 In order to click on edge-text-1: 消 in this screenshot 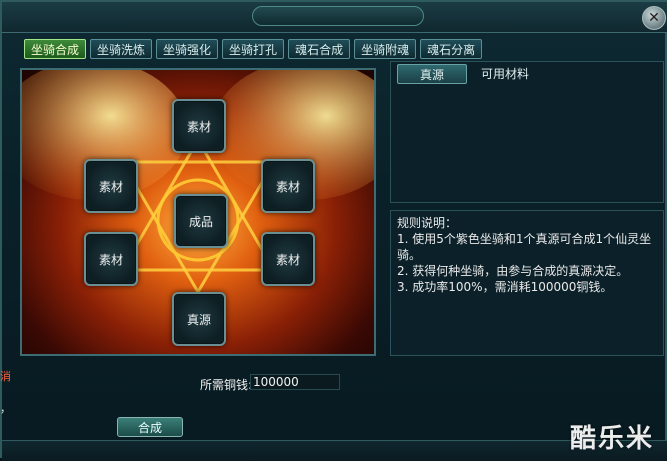, I will do `click(5, 376)`.